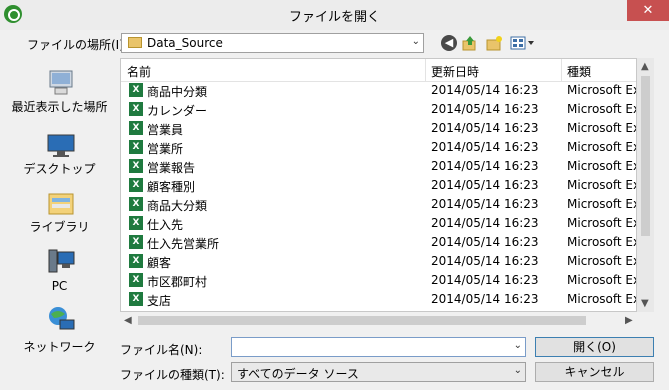 The height and width of the screenshot is (390, 669). What do you see at coordinates (579, 71) in the screenshot?
I see `column-header-type: 種類` at bounding box center [579, 71].